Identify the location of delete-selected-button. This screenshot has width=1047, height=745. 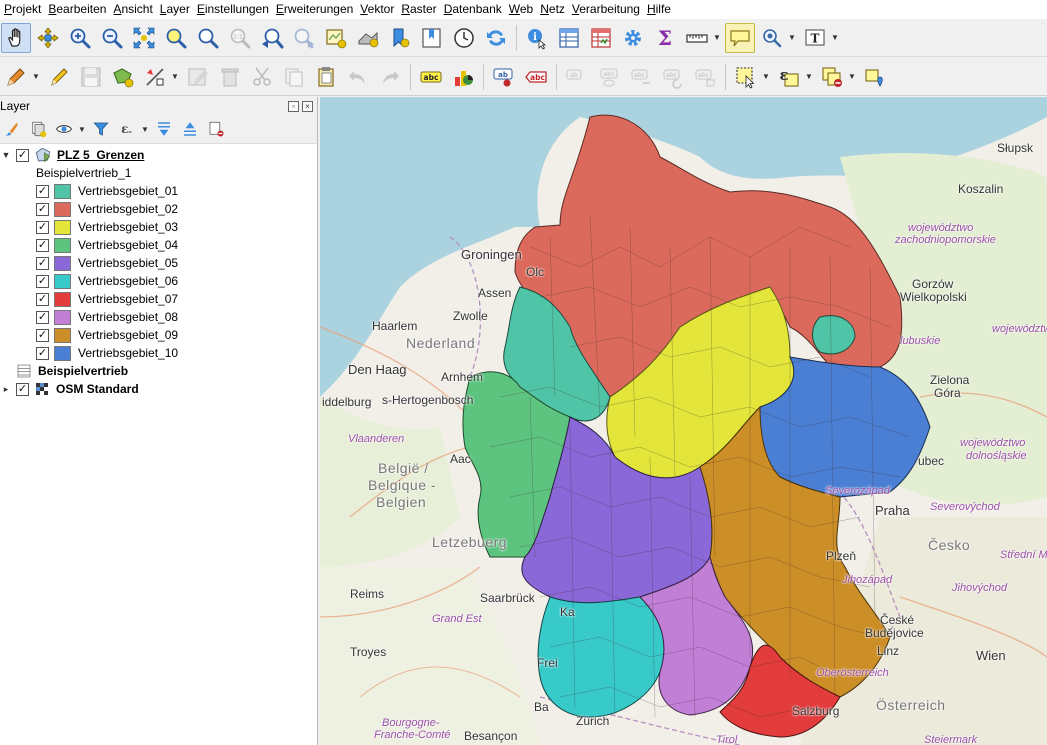
(230, 77).